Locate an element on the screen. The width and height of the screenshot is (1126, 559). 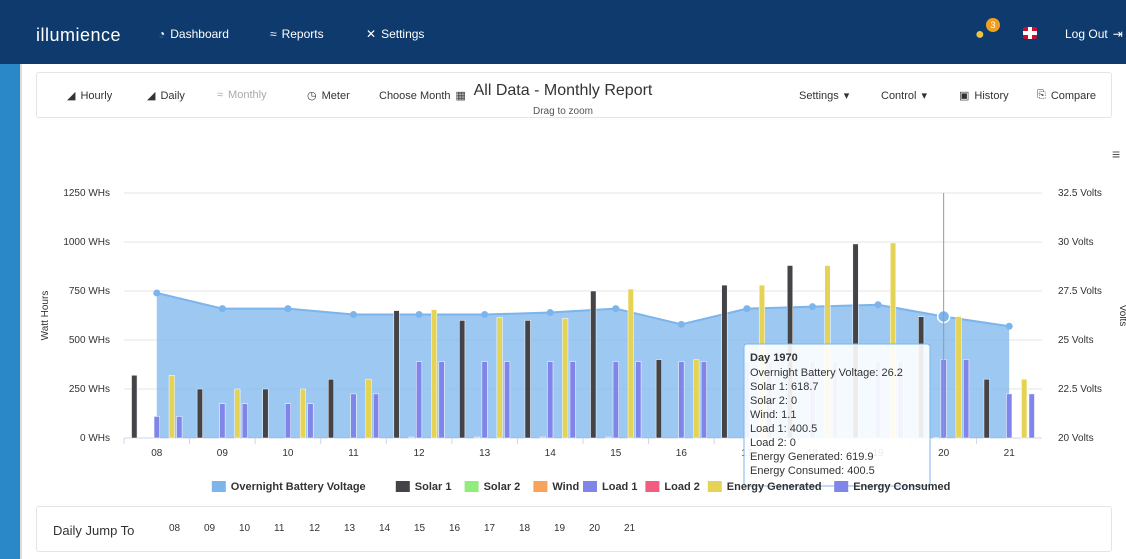
jump-day-link: 09 is located at coordinates (221, 528).